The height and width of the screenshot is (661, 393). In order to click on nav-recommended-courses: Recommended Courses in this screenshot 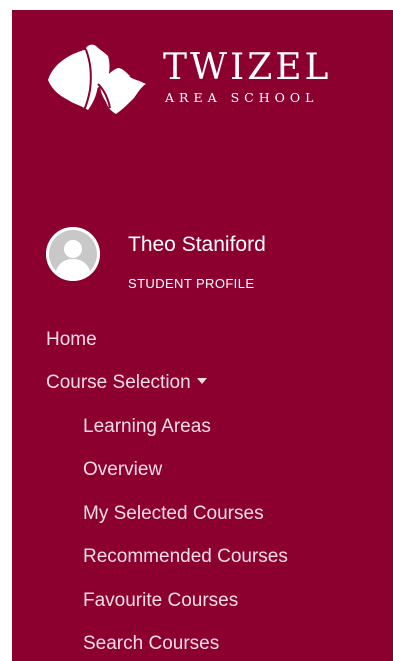, I will do `click(185, 557)`.